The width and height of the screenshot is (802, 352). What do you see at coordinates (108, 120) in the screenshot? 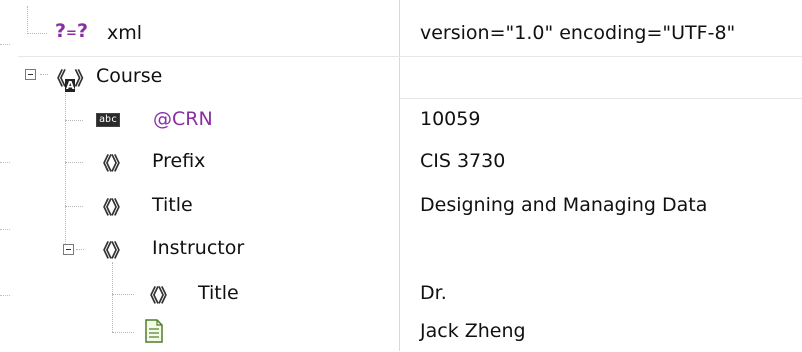
I see `attribute-icon: abc` at bounding box center [108, 120].